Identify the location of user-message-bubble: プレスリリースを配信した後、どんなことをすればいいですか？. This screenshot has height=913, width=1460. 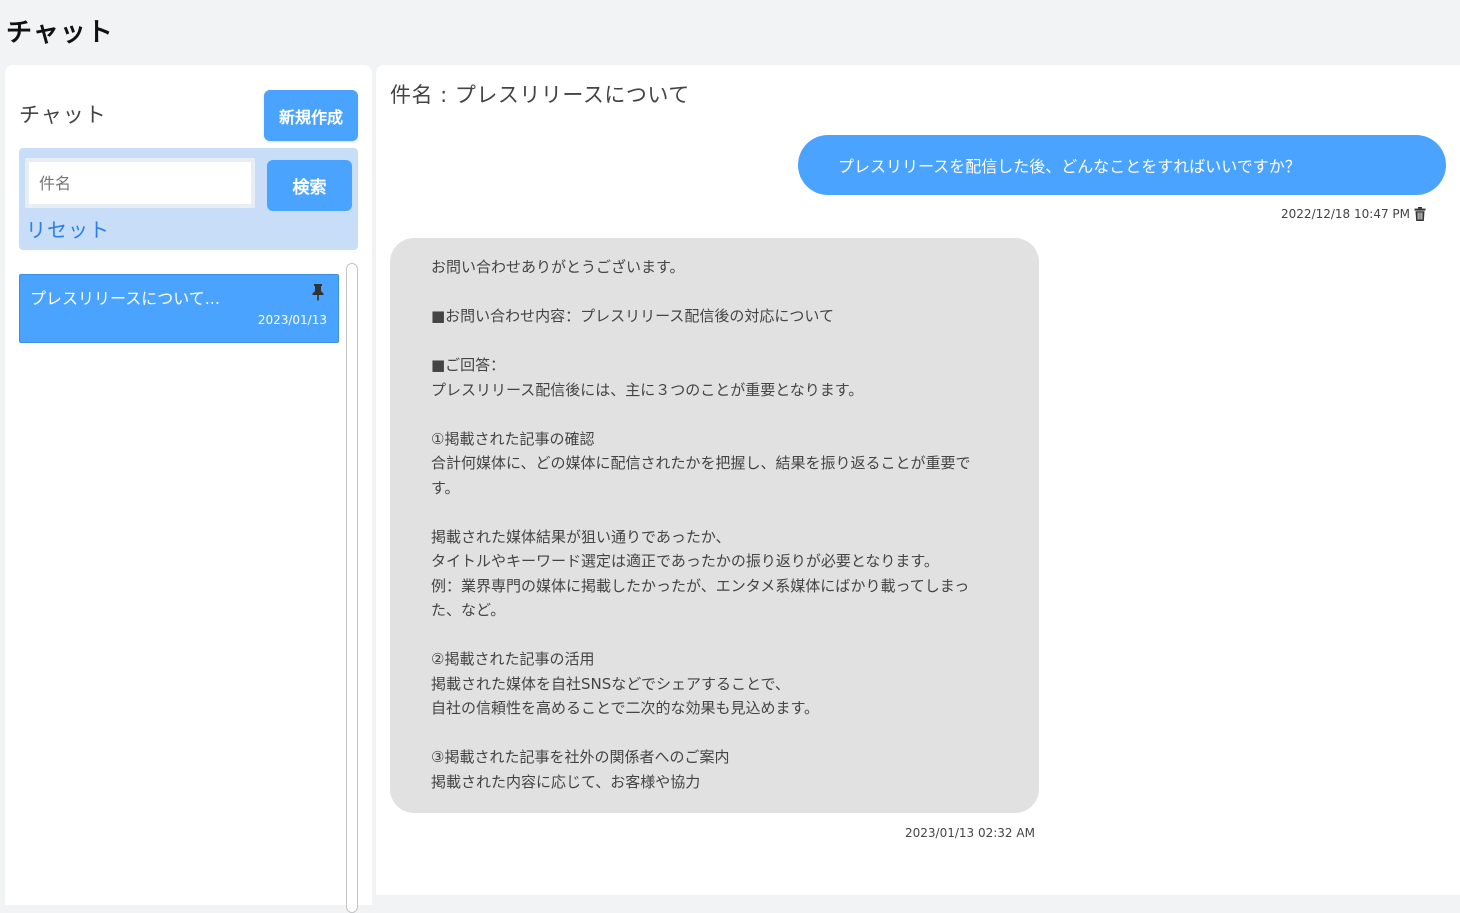
(1122, 165).